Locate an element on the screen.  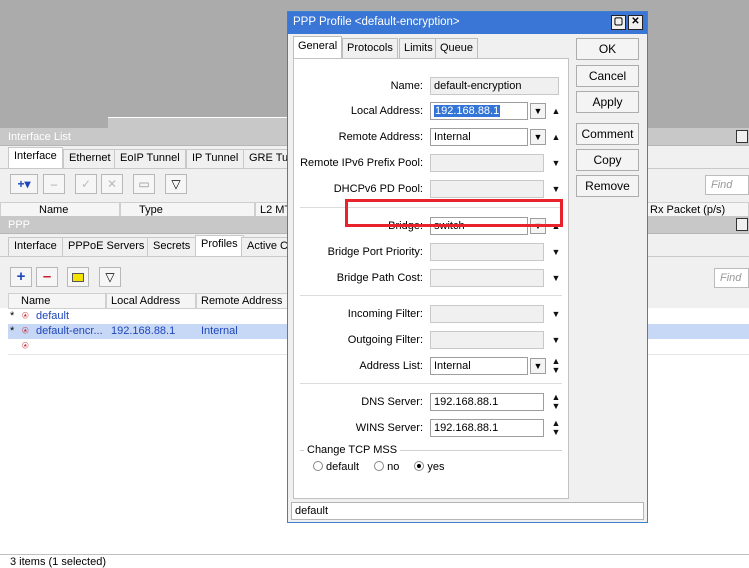
remote-address-field: Internal is located at coordinates (479, 137).